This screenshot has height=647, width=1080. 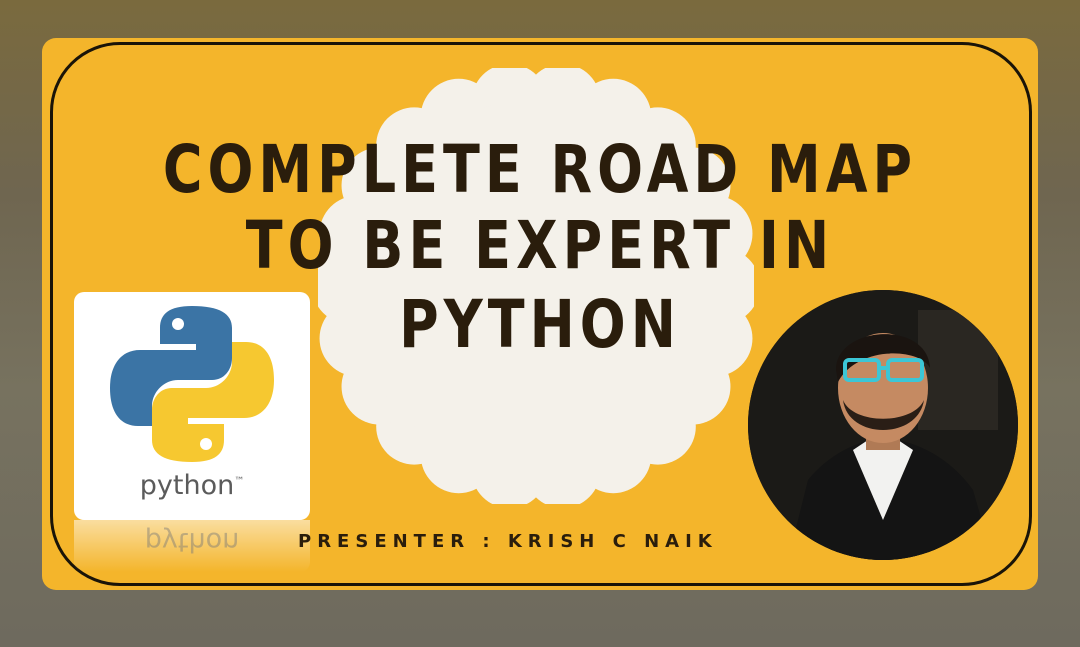 I want to click on presenter-caption: PRESENTER : KRISH C NAIK, so click(x=508, y=541).